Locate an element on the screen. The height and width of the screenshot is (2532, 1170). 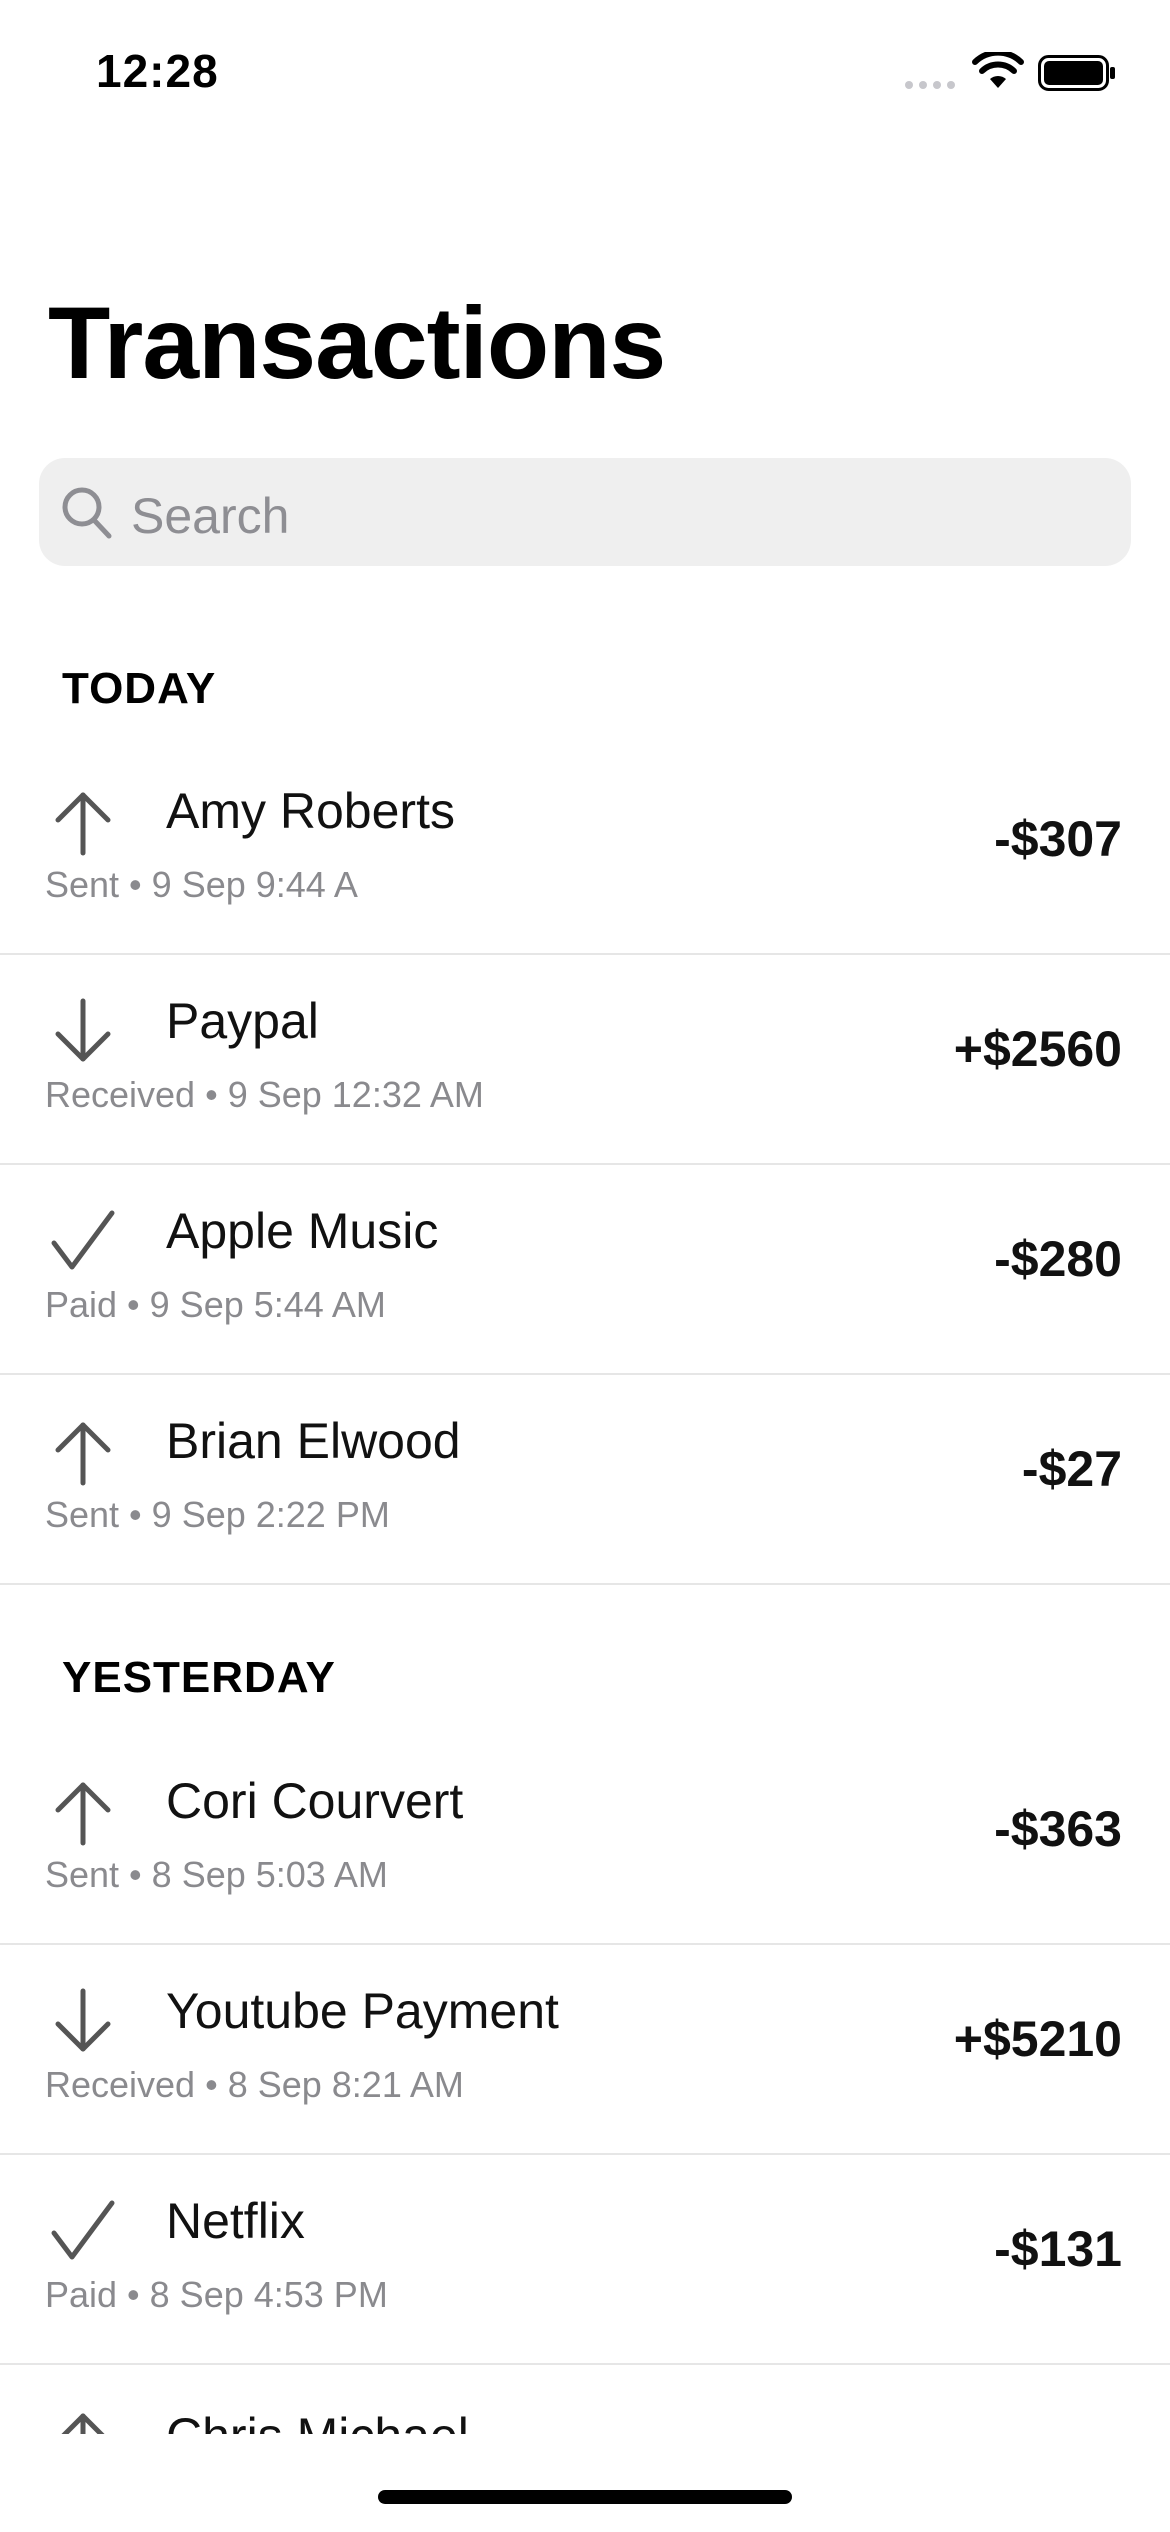
transaction-name: Cori Courvert is located at coordinates (315, 1801).